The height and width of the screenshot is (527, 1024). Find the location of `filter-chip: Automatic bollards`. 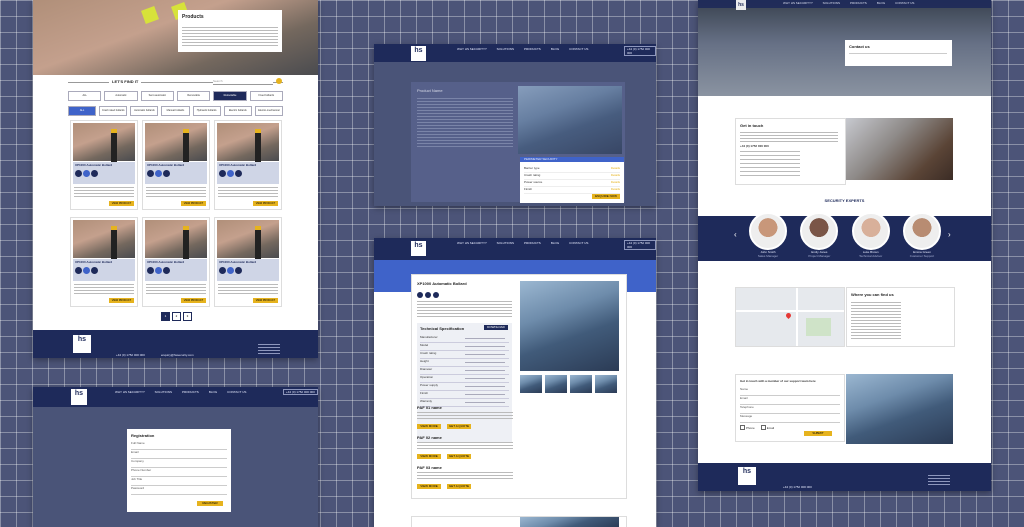

filter-chip: Automatic bollards is located at coordinates (144, 111).